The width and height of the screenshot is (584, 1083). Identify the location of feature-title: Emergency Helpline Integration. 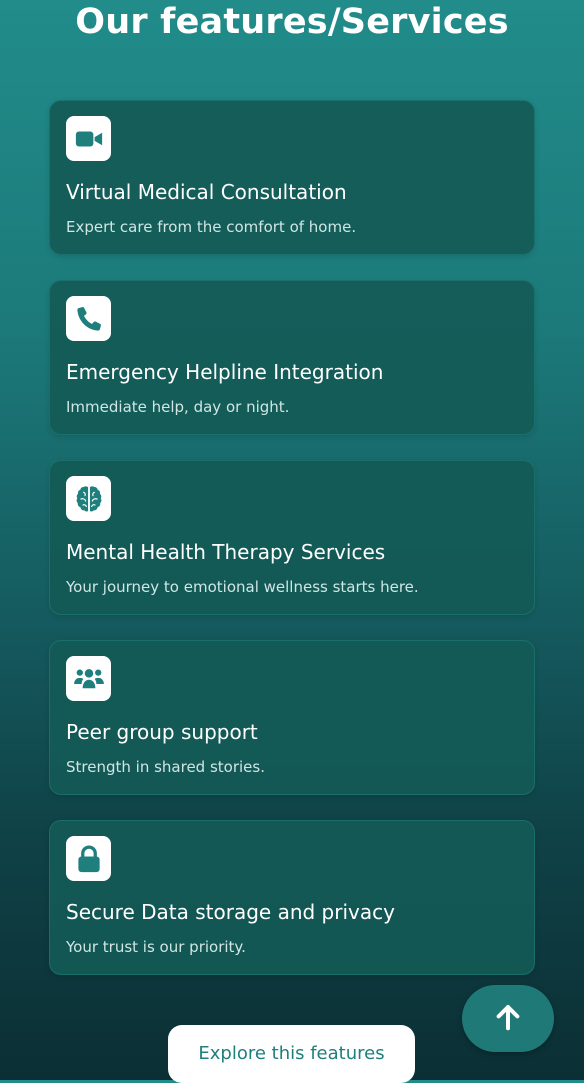
(225, 372).